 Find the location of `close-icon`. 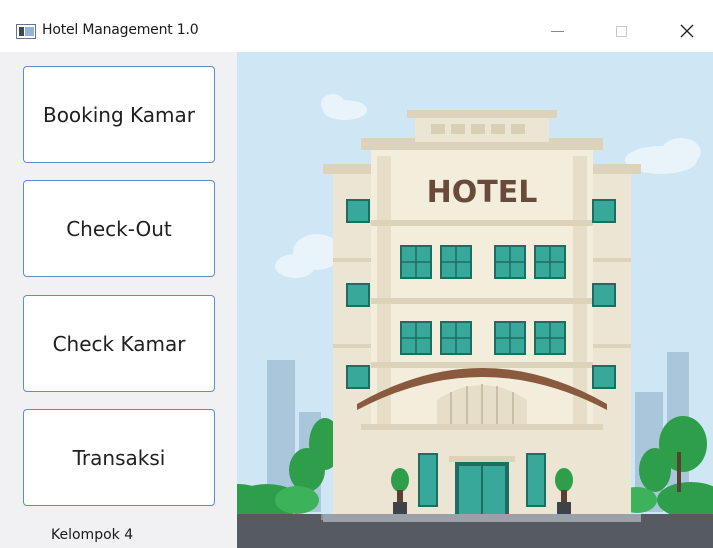

close-icon is located at coordinates (687, 31).